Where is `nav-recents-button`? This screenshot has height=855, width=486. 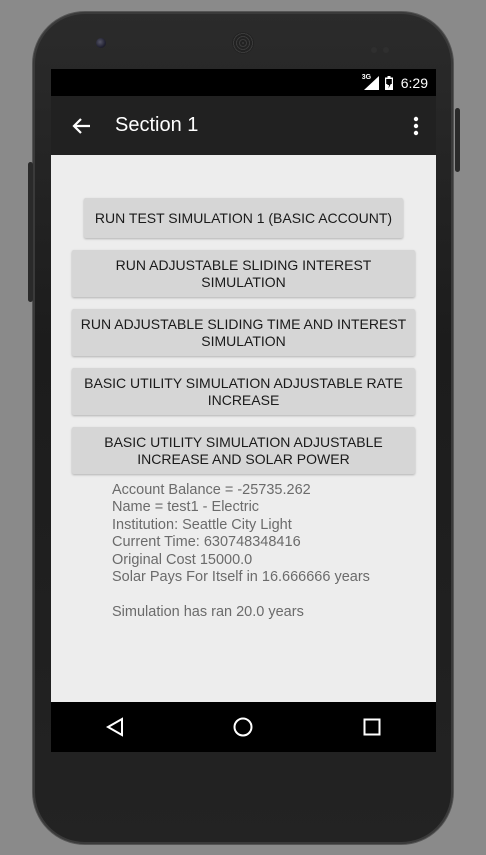
nav-recents-button is located at coordinates (372, 727).